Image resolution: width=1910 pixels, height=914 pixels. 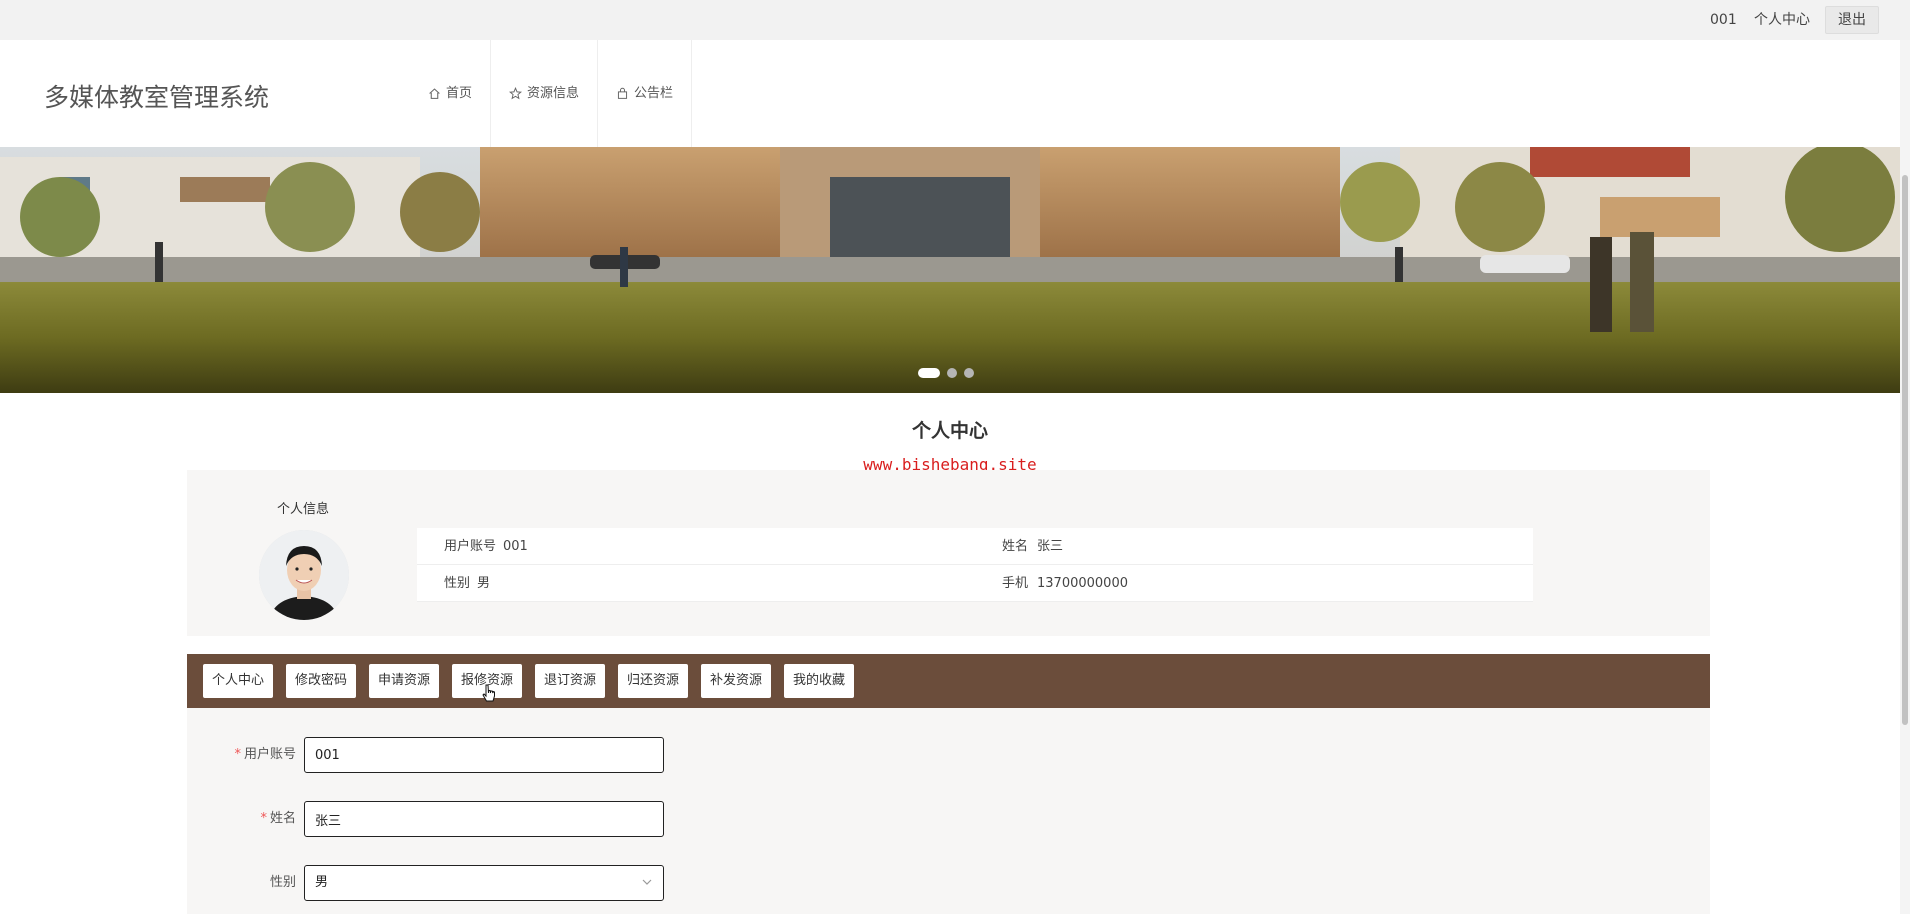 I want to click on home-icon, so click(x=434, y=93).